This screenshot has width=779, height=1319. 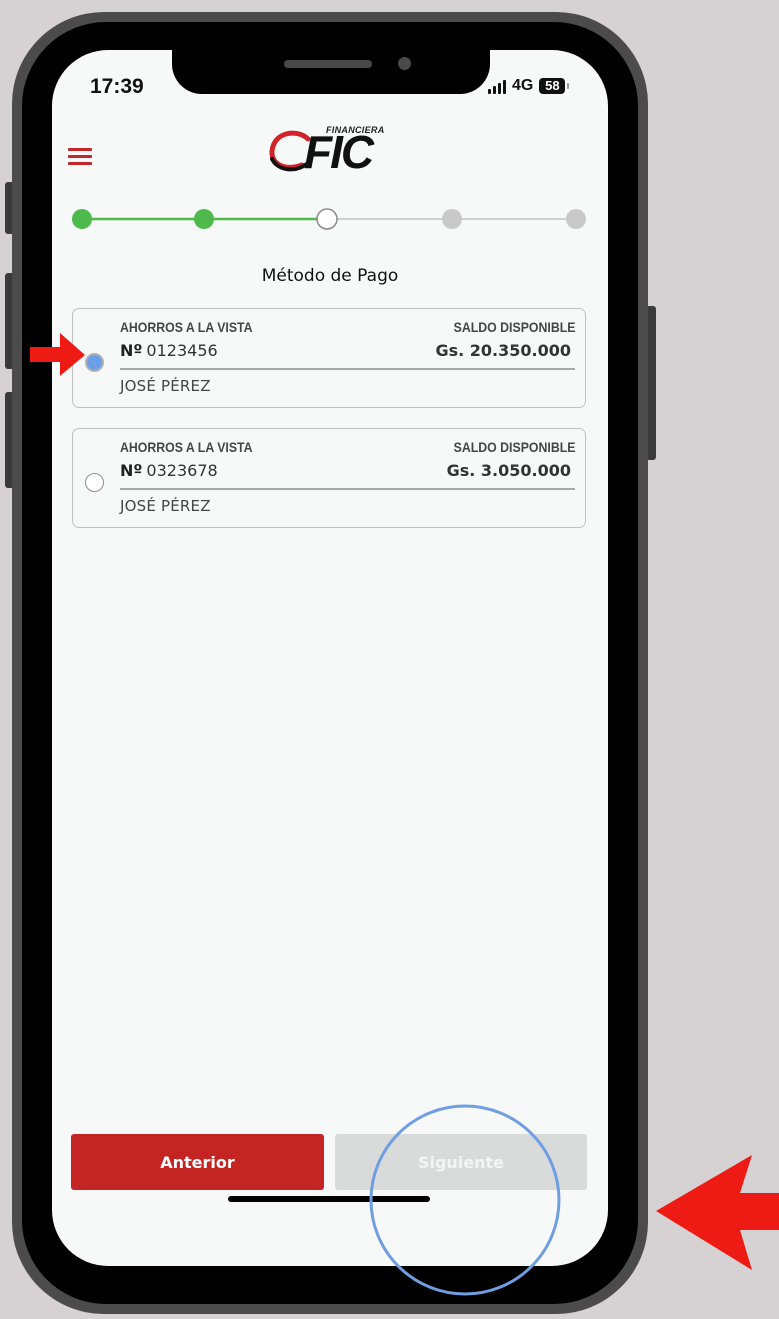 I want to click on red-arrow-large-icon, so click(x=717, y=1212).